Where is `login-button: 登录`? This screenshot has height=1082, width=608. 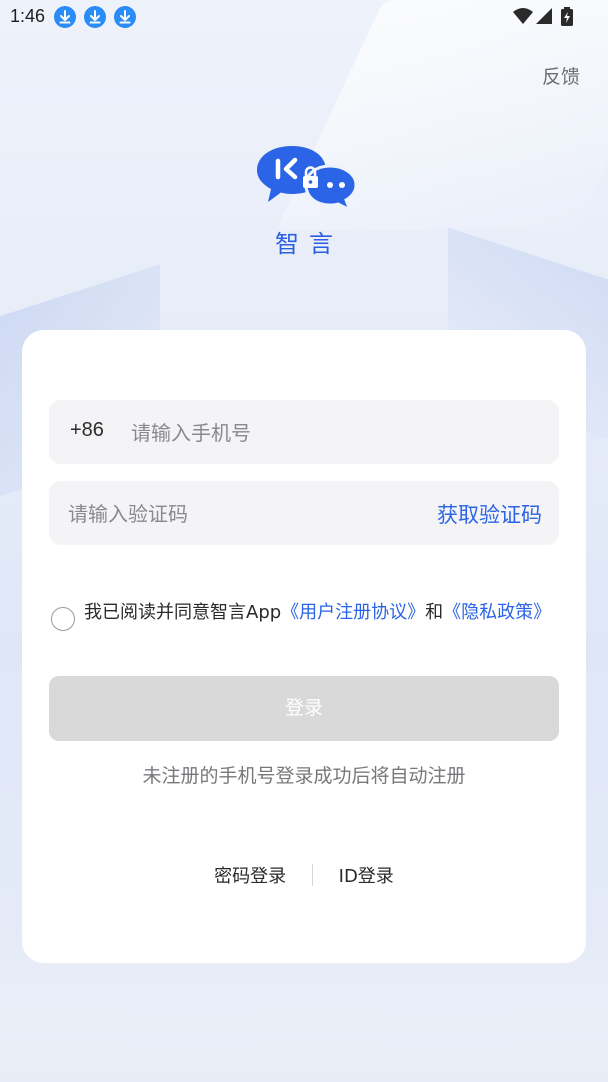 login-button: 登录 is located at coordinates (304, 708).